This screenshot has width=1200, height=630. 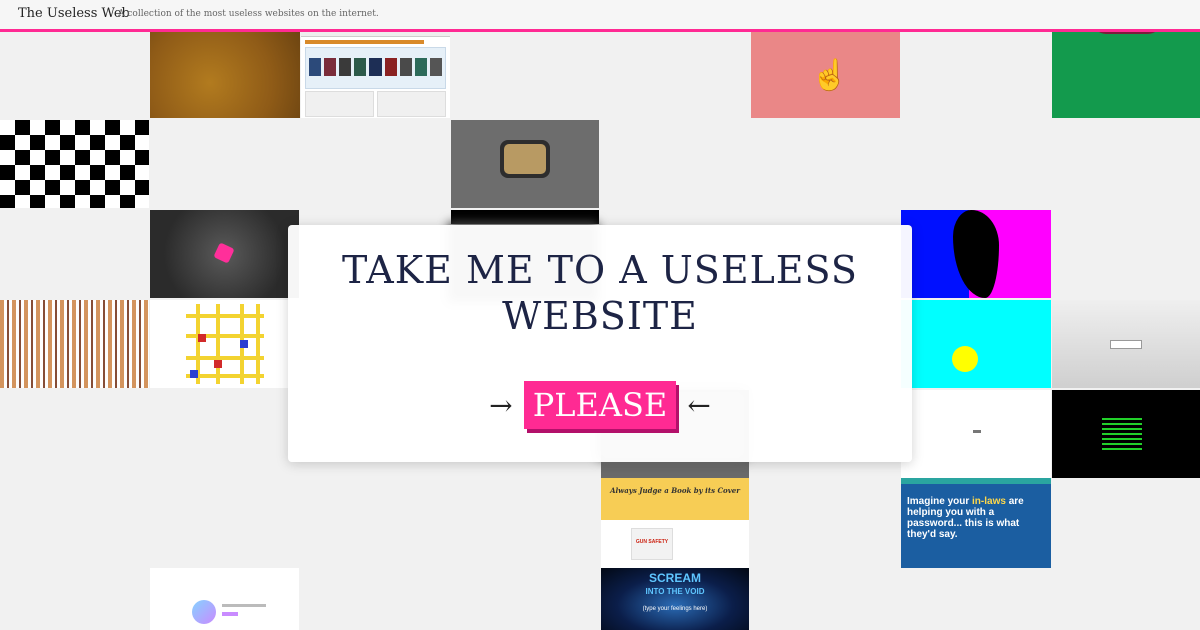 I want to click on tile-checkerboard, so click(x=74, y=164).